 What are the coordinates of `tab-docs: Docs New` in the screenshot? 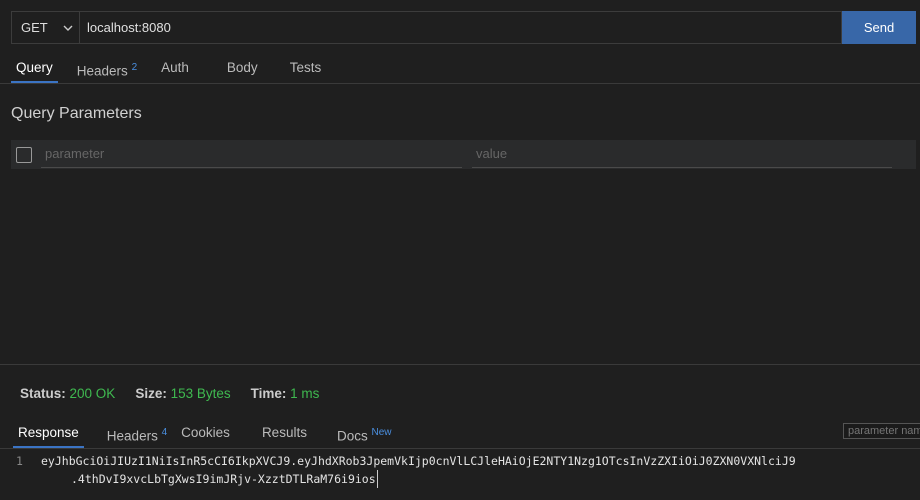 It's located at (364, 433).